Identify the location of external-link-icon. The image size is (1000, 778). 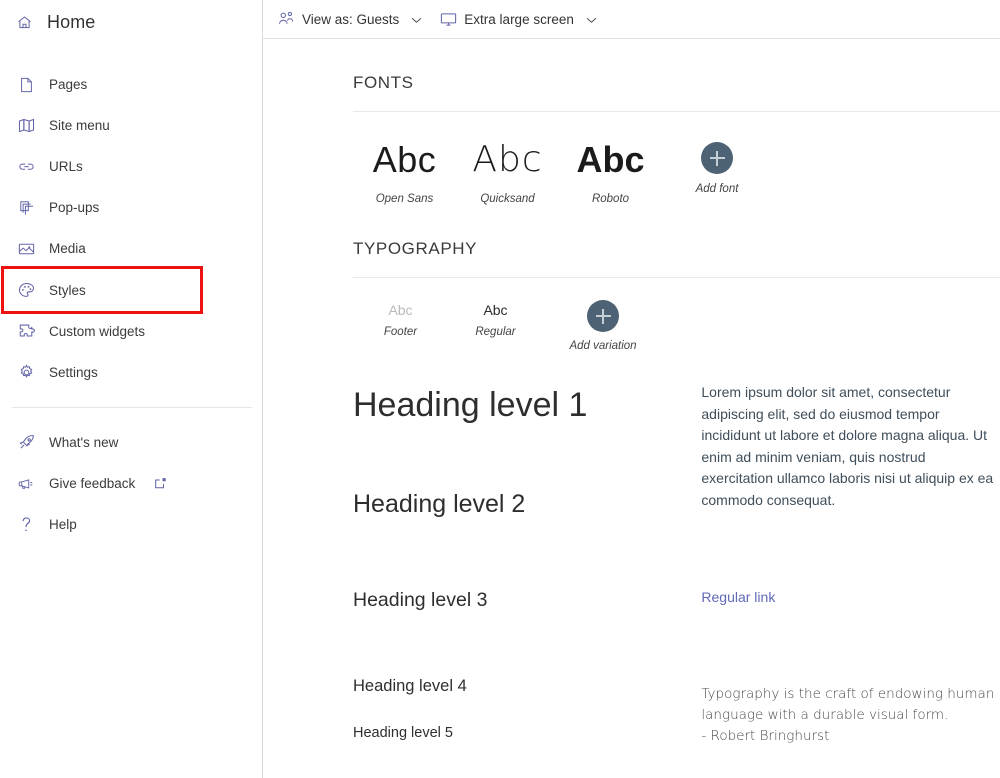
(160, 483).